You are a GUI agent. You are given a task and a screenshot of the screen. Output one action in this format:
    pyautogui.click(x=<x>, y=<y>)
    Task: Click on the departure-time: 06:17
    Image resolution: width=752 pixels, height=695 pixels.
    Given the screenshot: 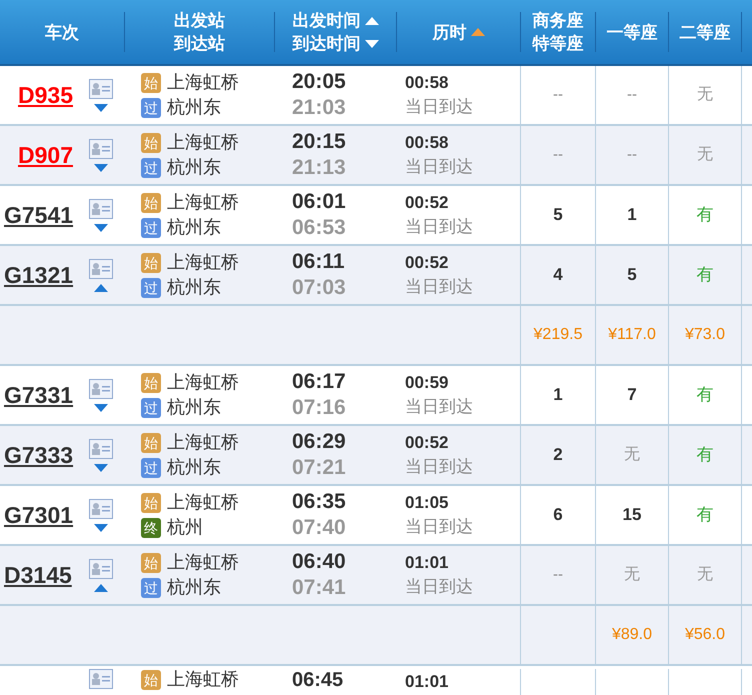 What is the action you would take?
    pyautogui.click(x=319, y=382)
    